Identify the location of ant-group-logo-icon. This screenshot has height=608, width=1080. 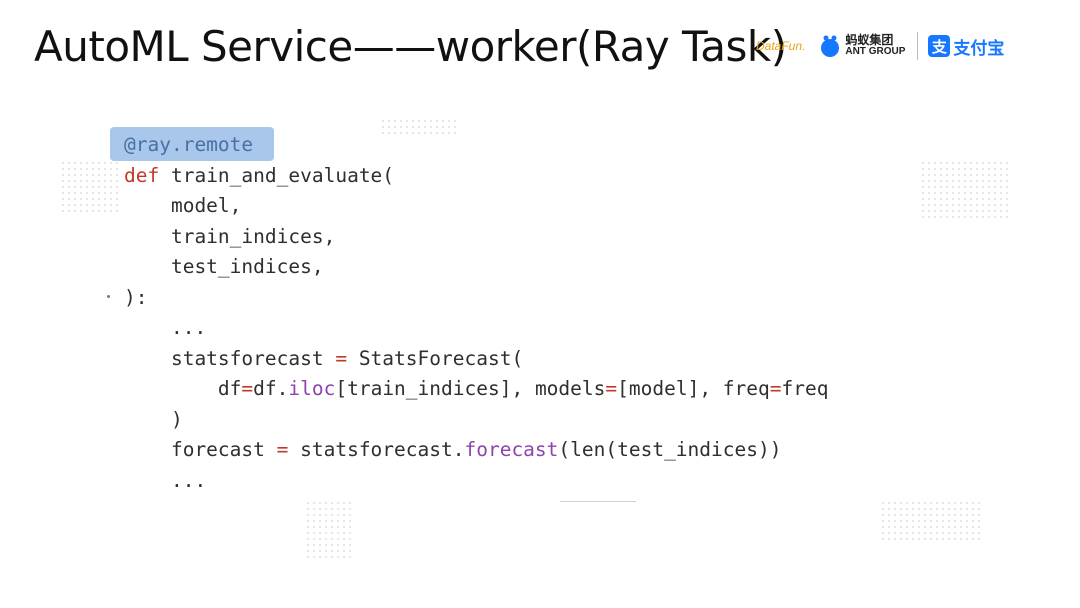
(830, 46).